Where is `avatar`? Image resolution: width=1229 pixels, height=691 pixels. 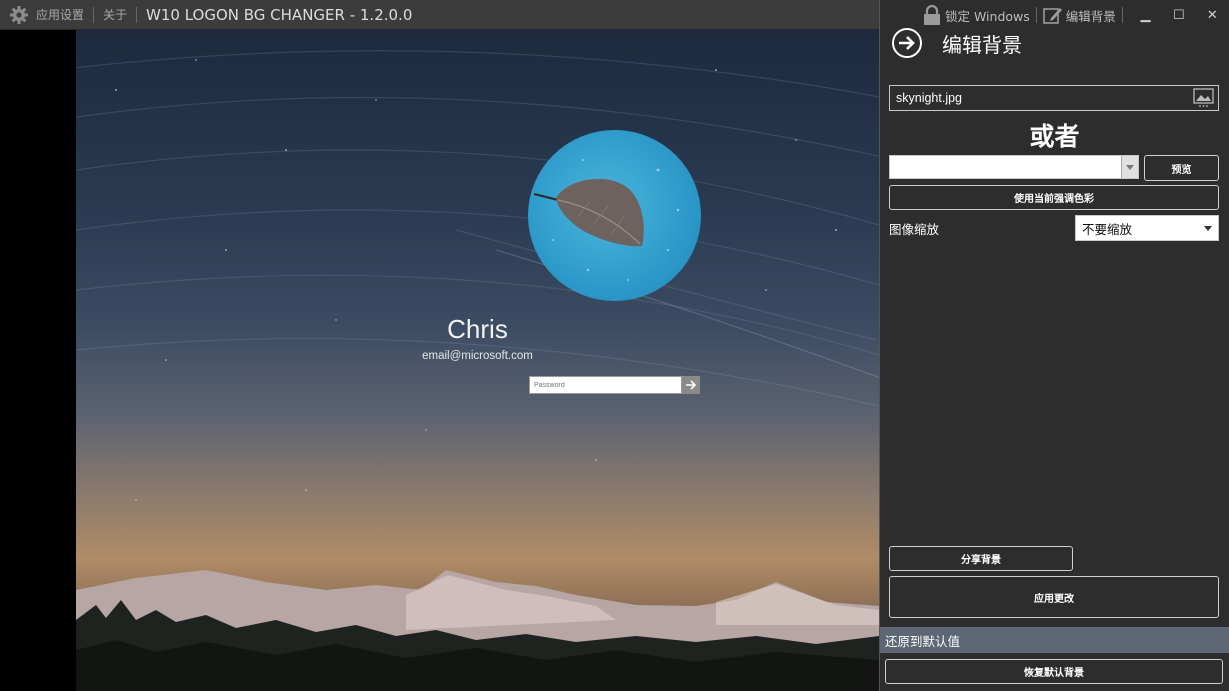 avatar is located at coordinates (614, 215).